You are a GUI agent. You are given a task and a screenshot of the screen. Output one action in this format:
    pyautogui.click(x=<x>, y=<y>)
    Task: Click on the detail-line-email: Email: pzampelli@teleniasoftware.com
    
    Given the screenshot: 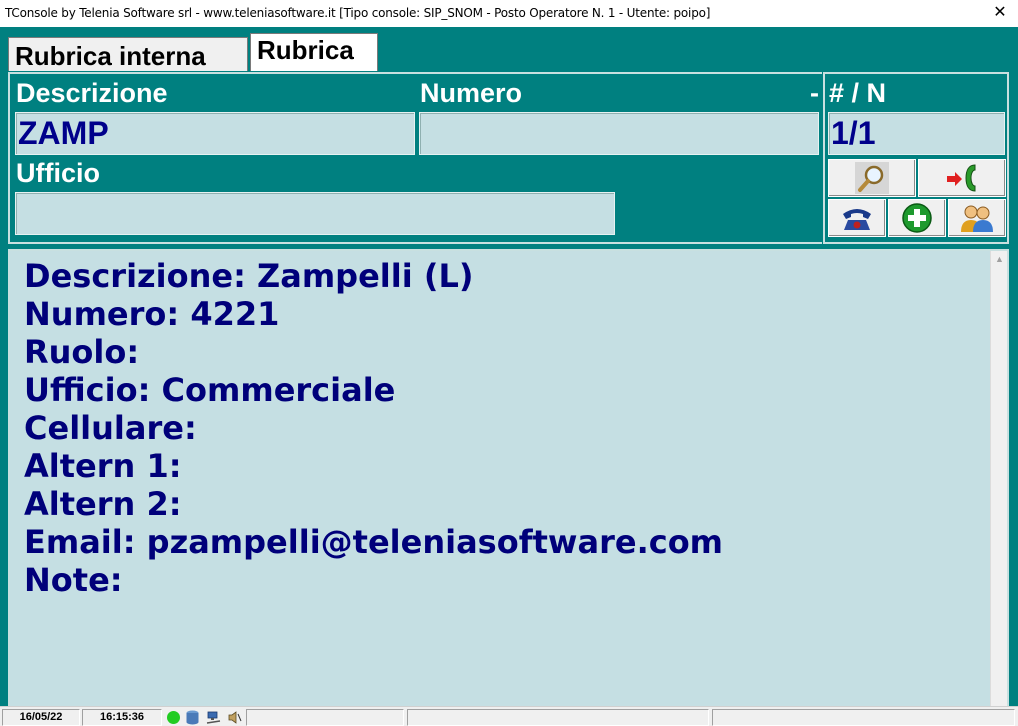 What is the action you would take?
    pyautogui.click(x=374, y=542)
    